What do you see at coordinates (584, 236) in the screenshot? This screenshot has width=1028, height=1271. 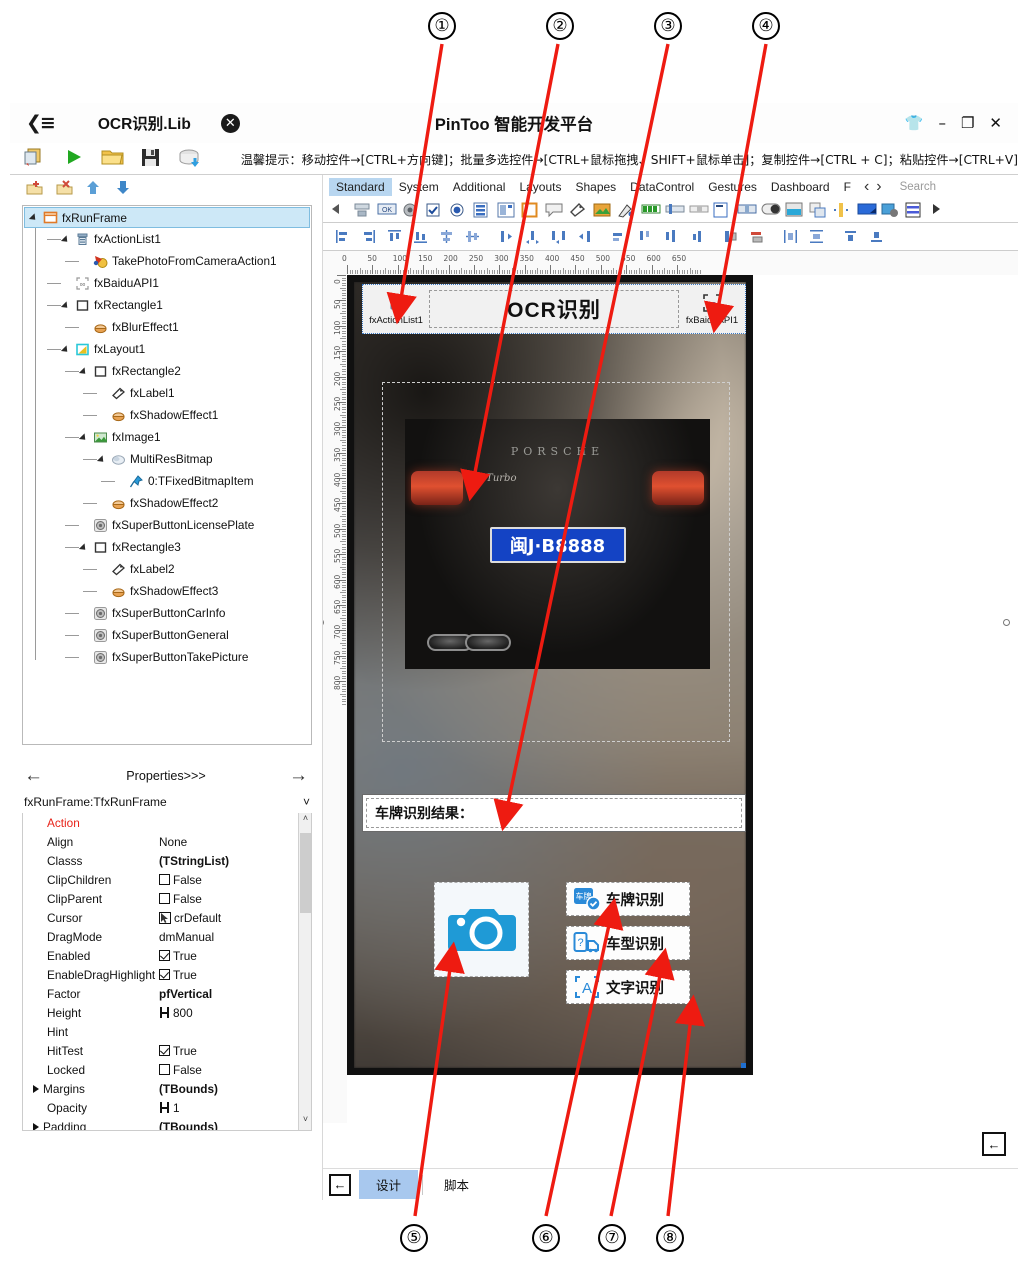 I see `space-right-icon` at bounding box center [584, 236].